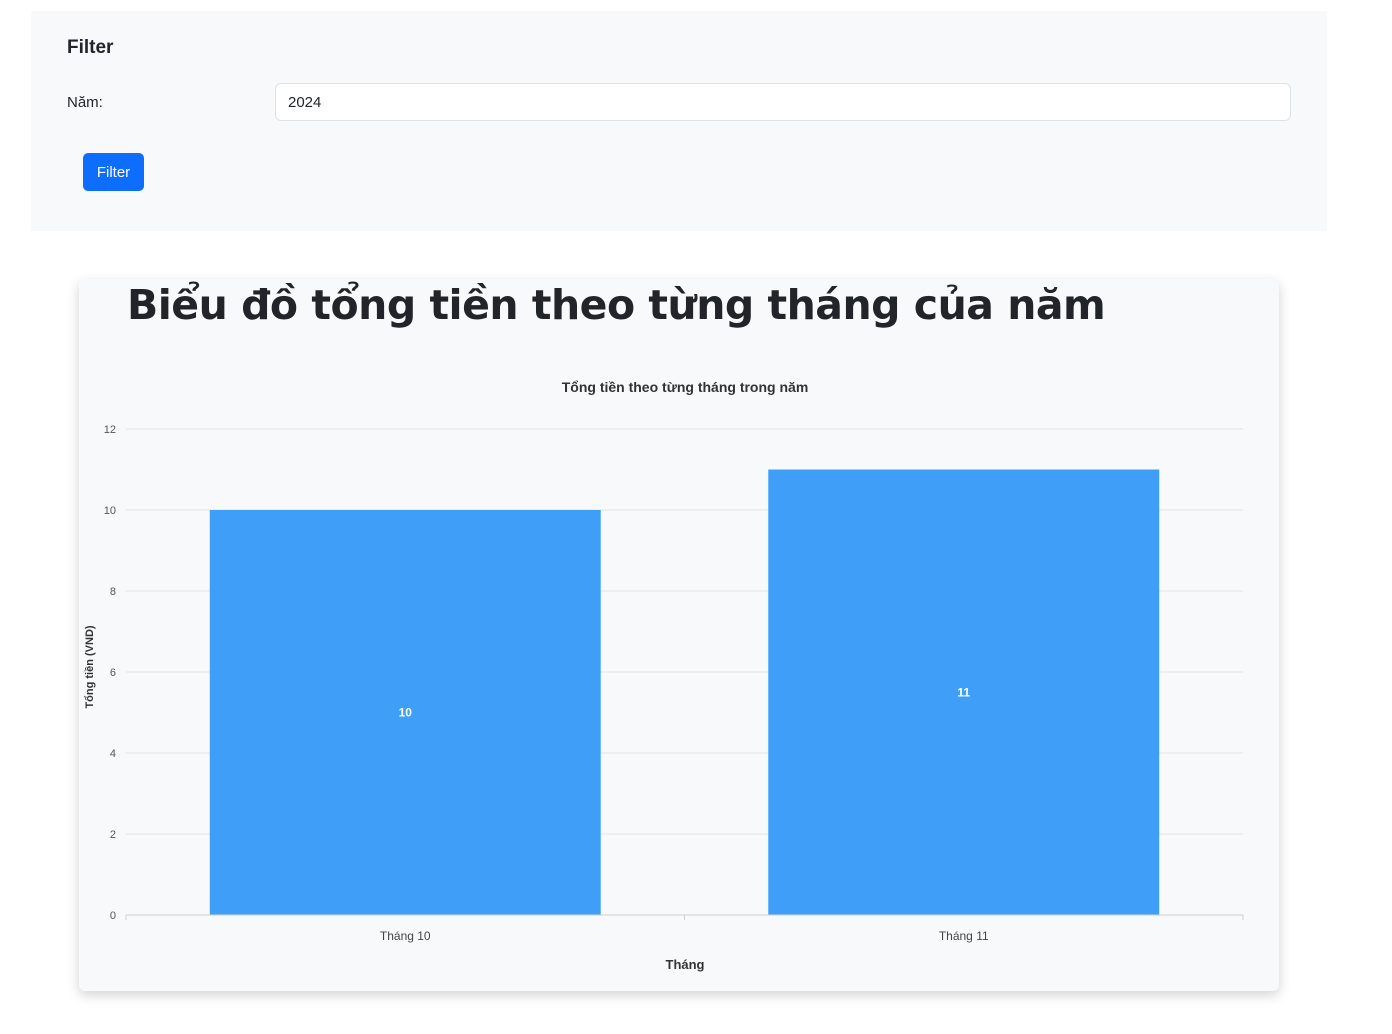  Describe the element at coordinates (113, 916) in the screenshot. I see `y-tick-label: 0` at that location.